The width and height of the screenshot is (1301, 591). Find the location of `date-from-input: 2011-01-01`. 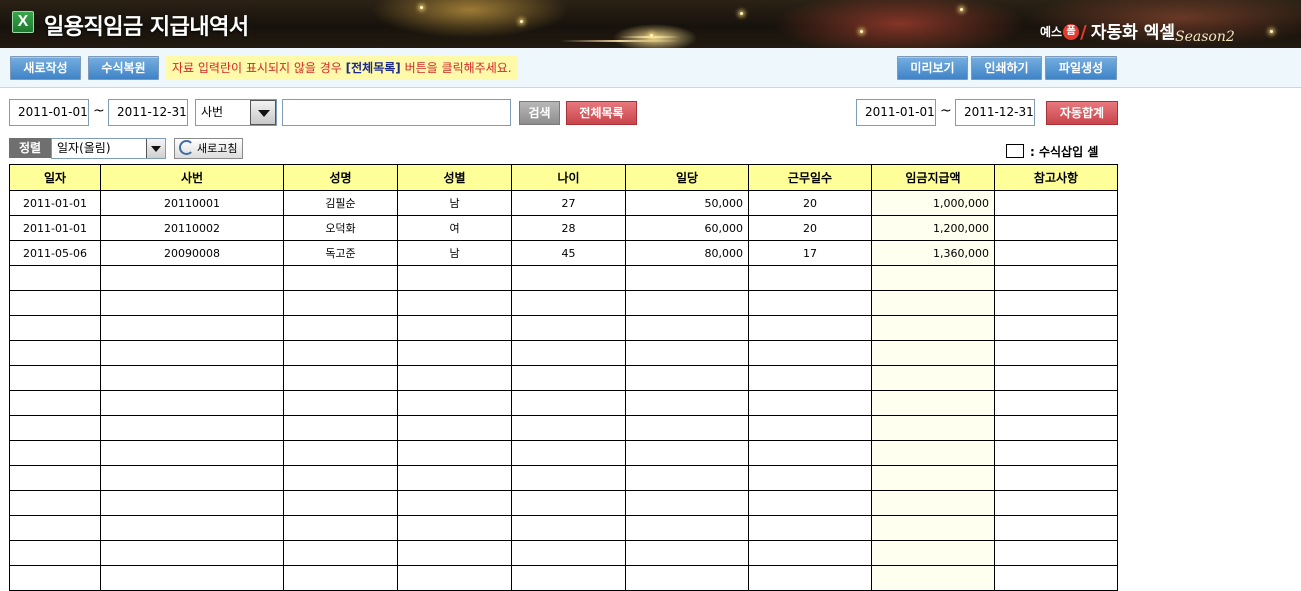

date-from-input: 2011-01-01 is located at coordinates (49, 112).